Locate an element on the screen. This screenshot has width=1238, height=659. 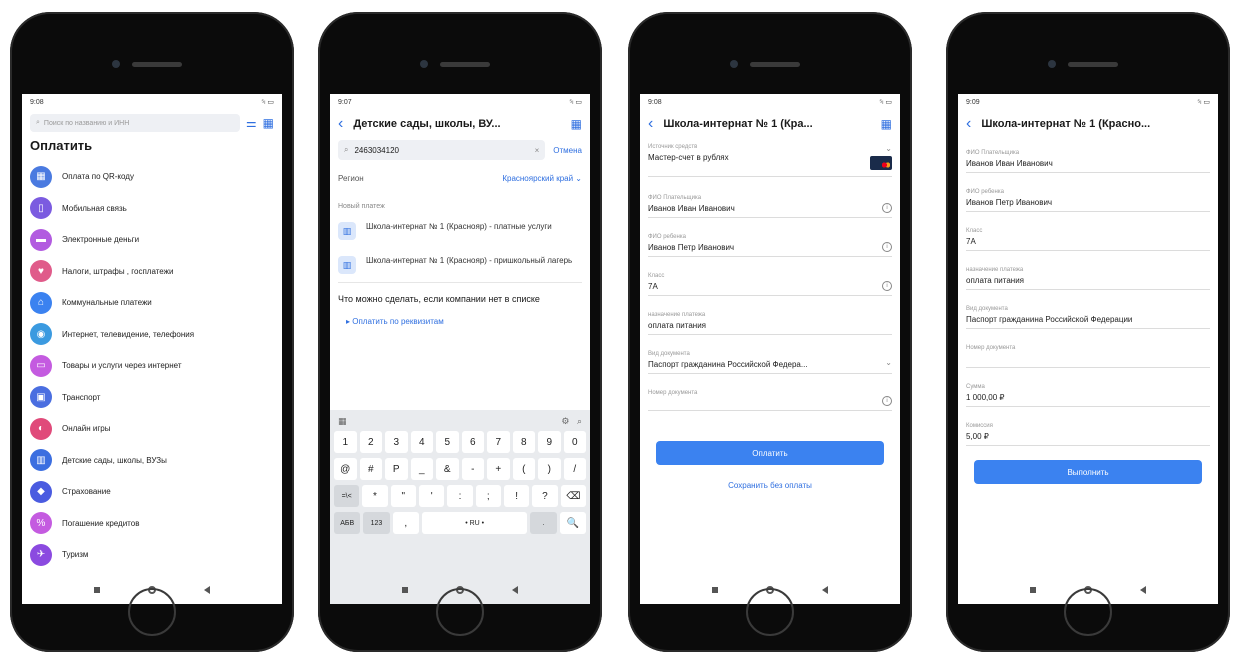
save-without-payment-link: Сохранить без оплаты is located at coordinates (770, 485).